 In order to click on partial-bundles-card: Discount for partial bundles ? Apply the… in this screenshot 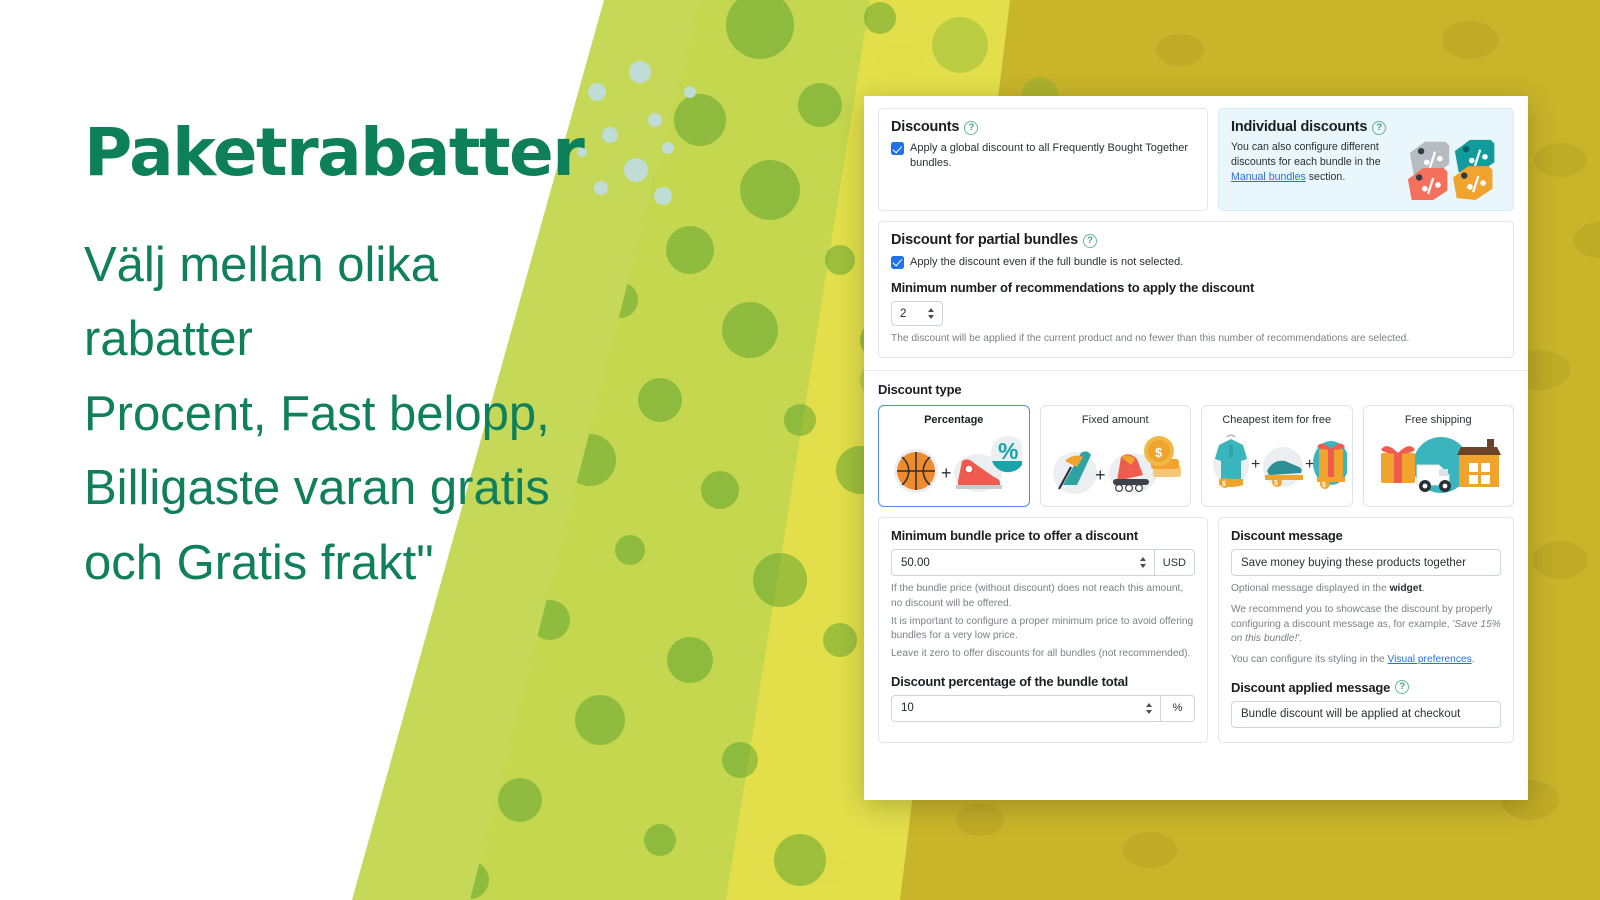, I will do `click(1196, 290)`.